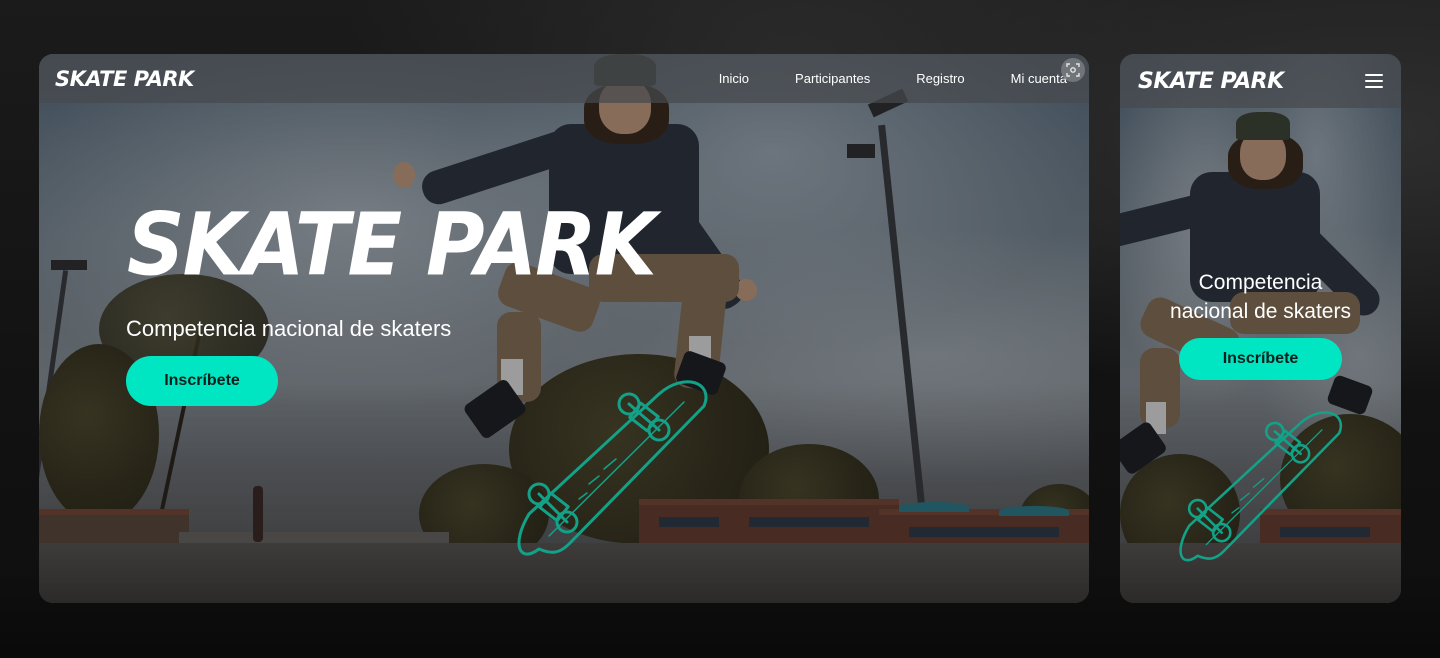 This screenshot has height=658, width=1440. I want to click on hero-subtitle-line-2: nacional de skaters, so click(1260, 311).